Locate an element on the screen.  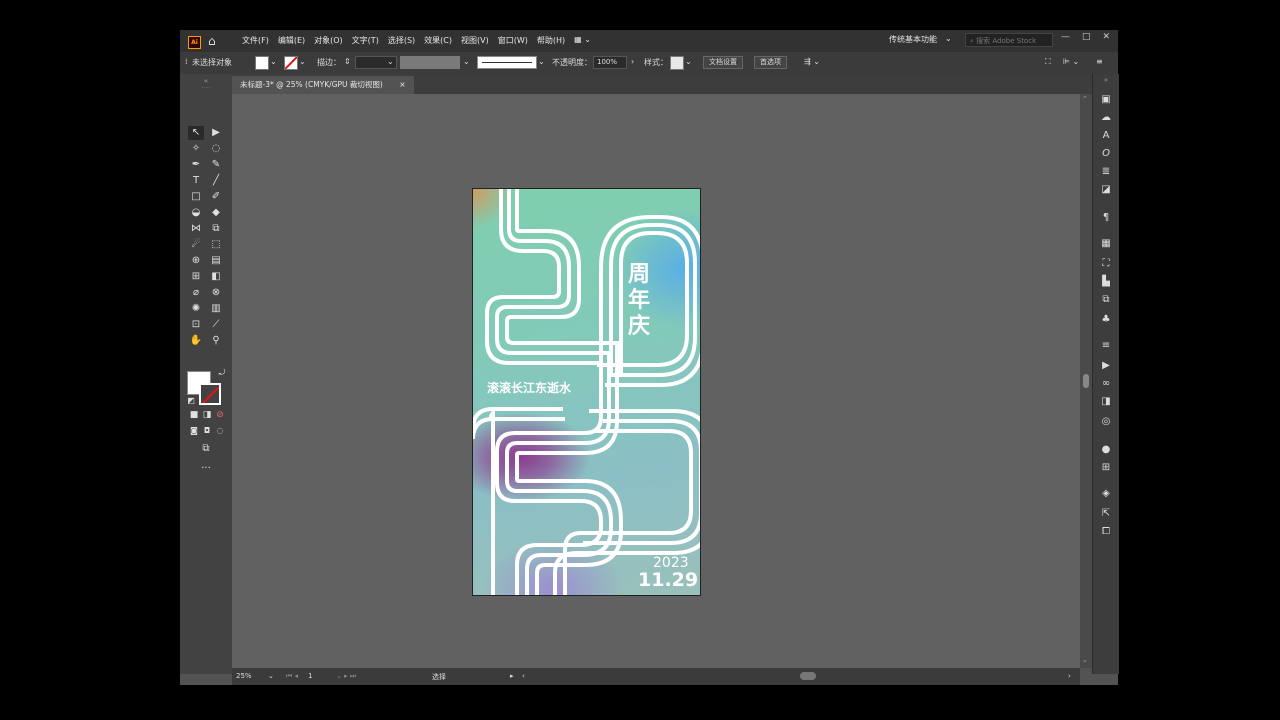
artboard-chevron-icon: ⌄ ▸ ⏭ is located at coordinates (346, 676).